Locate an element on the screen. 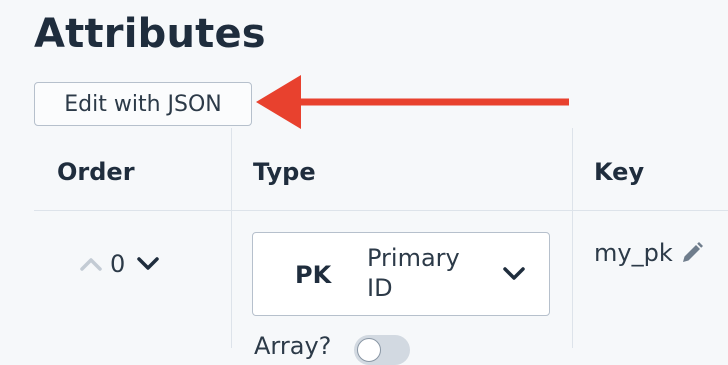 This screenshot has height=365, width=728. order-value: 0 is located at coordinates (118, 264).